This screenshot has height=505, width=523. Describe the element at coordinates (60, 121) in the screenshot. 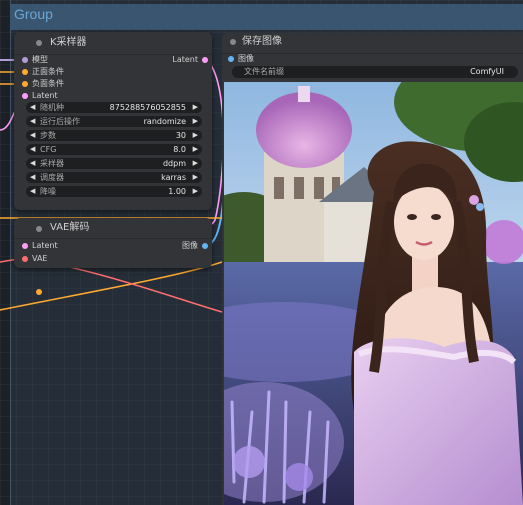

I see `control-after-label: 运行后操作` at that location.